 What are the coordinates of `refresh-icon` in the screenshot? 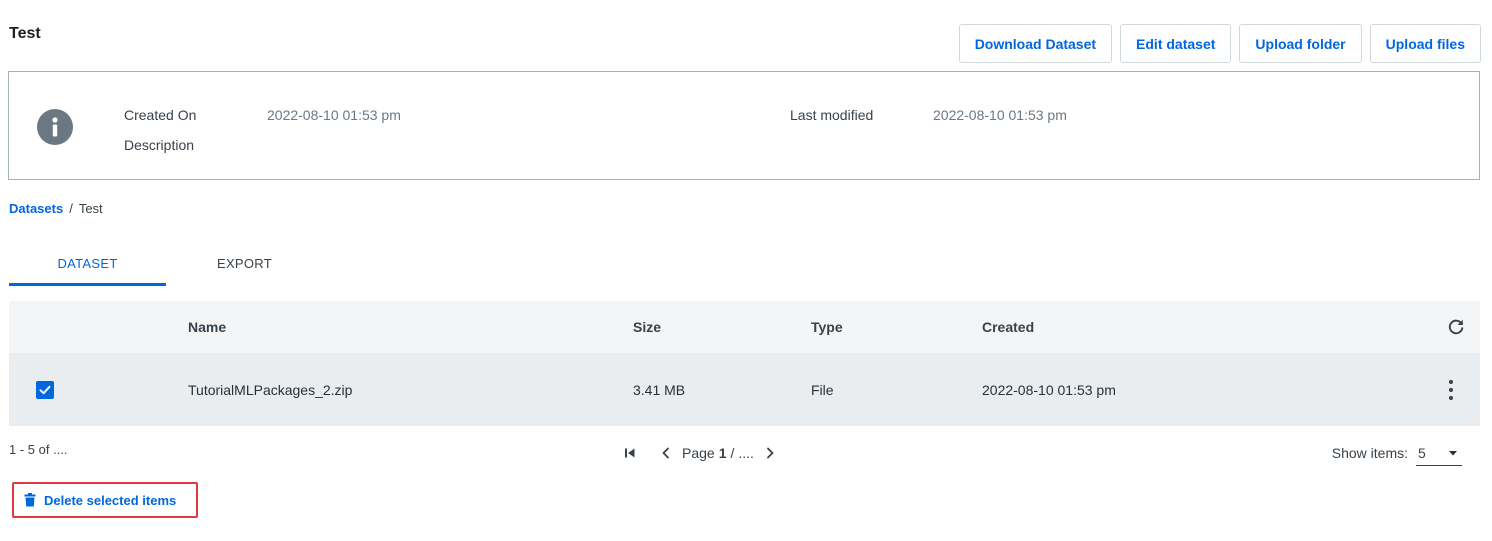 It's located at (1456, 327).